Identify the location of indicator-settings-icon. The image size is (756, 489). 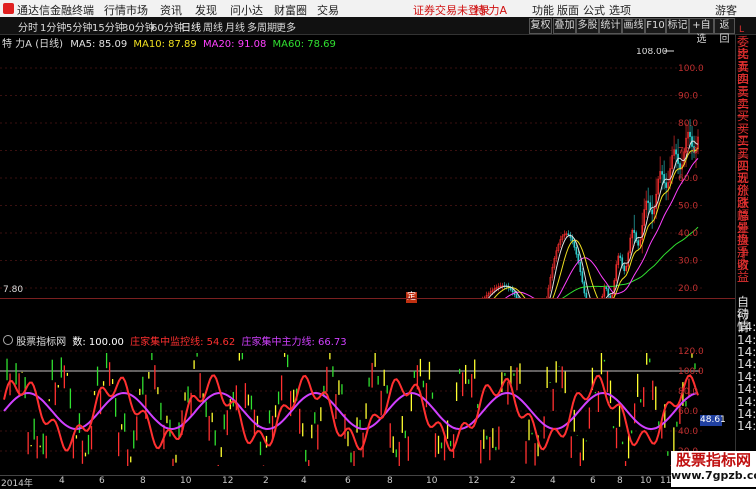
(8, 340).